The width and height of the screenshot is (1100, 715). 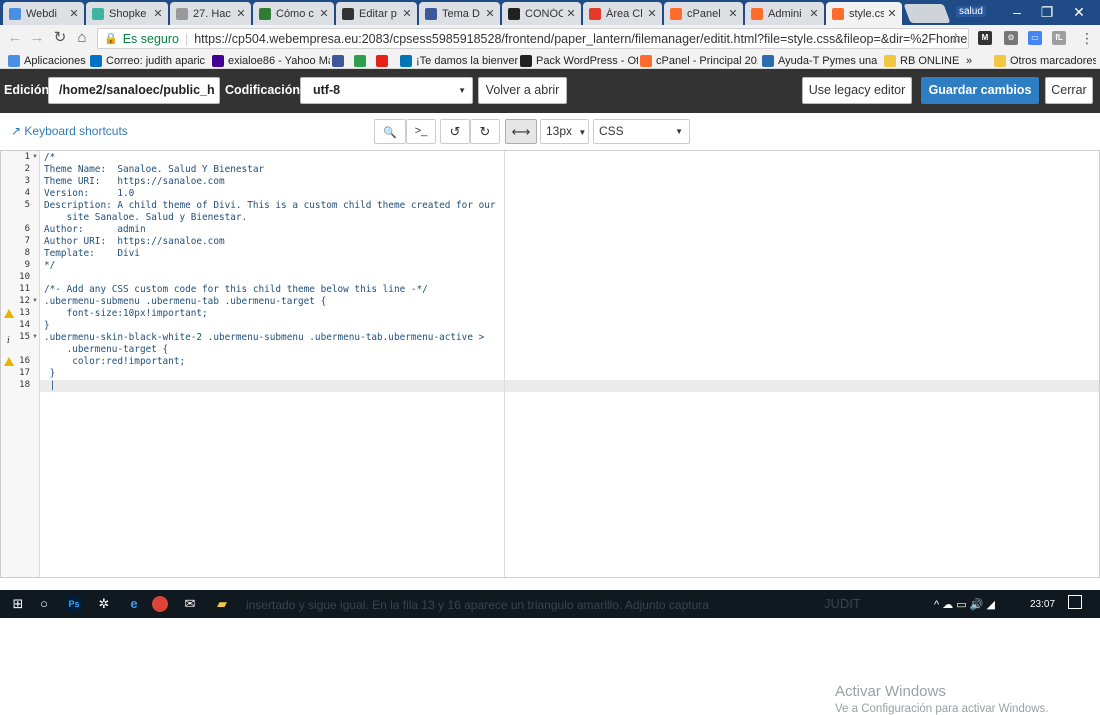 What do you see at coordinates (8, 341) in the screenshot?
I see `info-icon: i` at bounding box center [8, 341].